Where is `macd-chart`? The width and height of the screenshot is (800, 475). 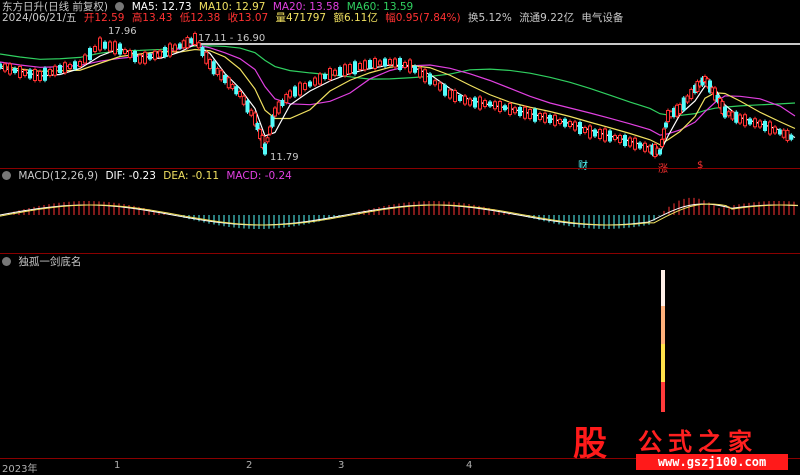 macd-chart is located at coordinates (400, 218).